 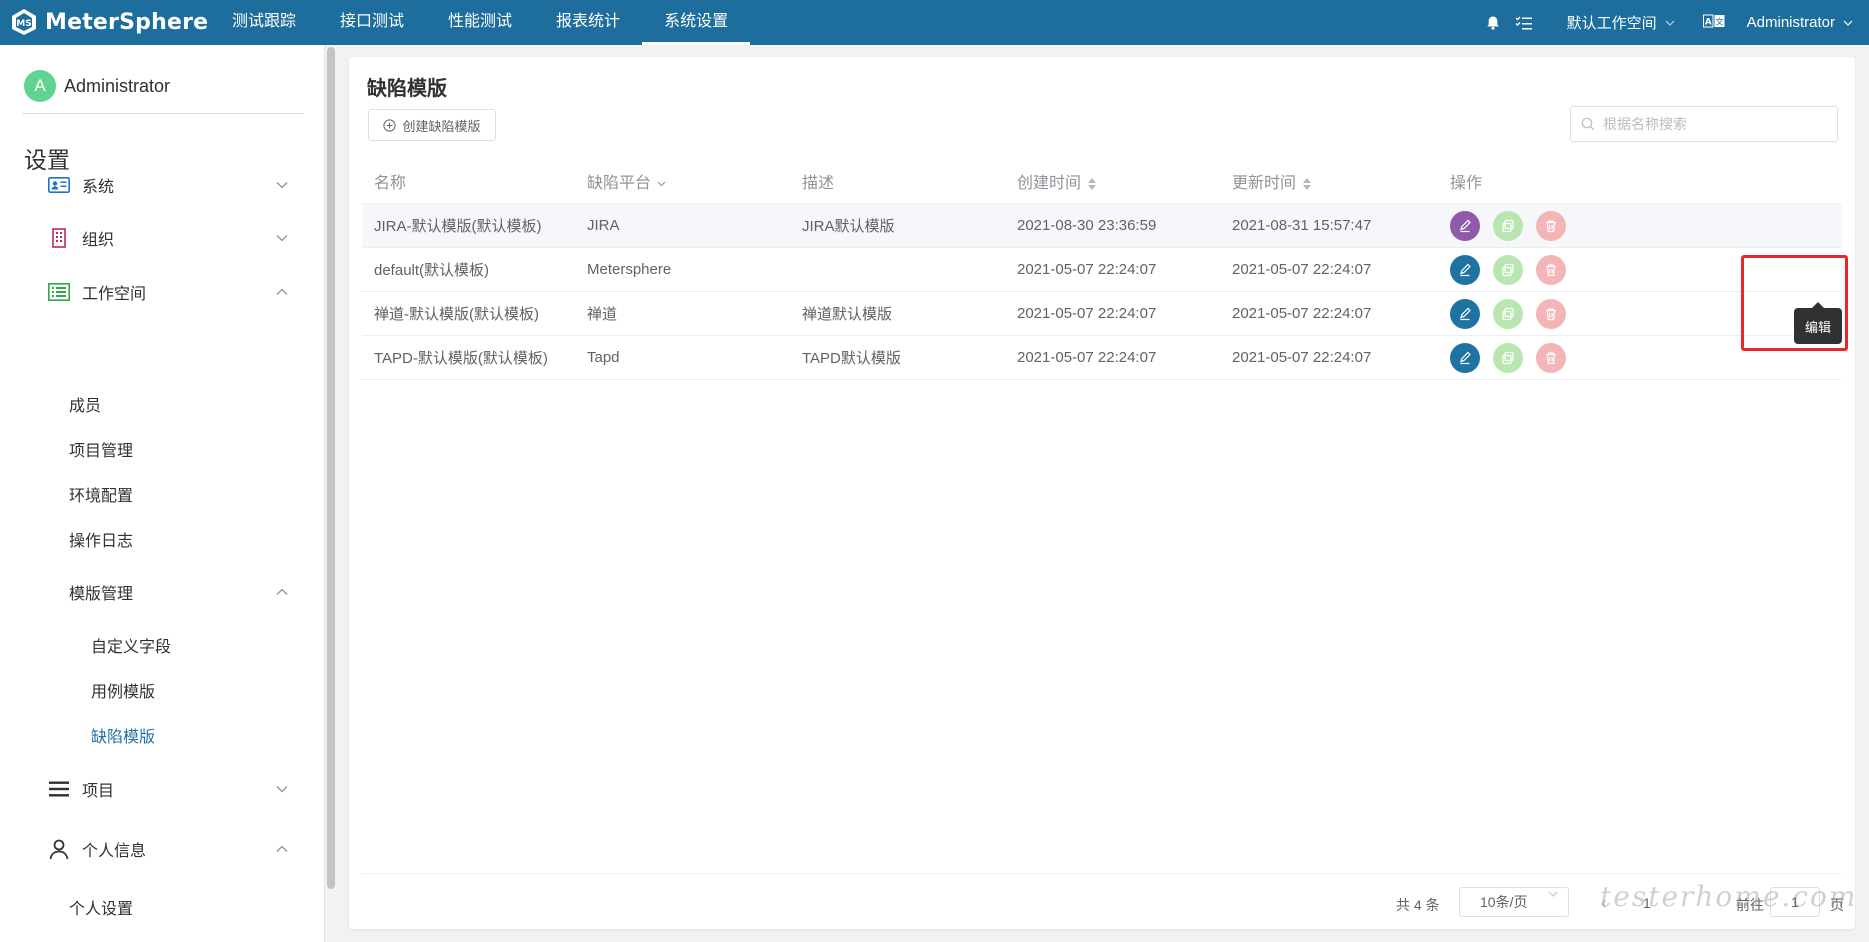 What do you see at coordinates (1524, 23) in the screenshot?
I see `task-list-icon` at bounding box center [1524, 23].